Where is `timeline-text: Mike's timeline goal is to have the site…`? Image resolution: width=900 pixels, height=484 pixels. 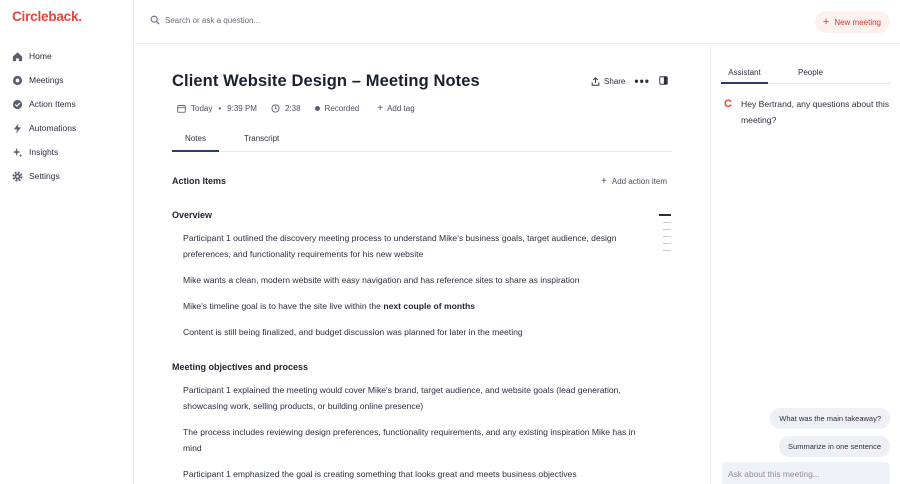 timeline-text: Mike's timeline goal is to have the site… is located at coordinates (283, 306).